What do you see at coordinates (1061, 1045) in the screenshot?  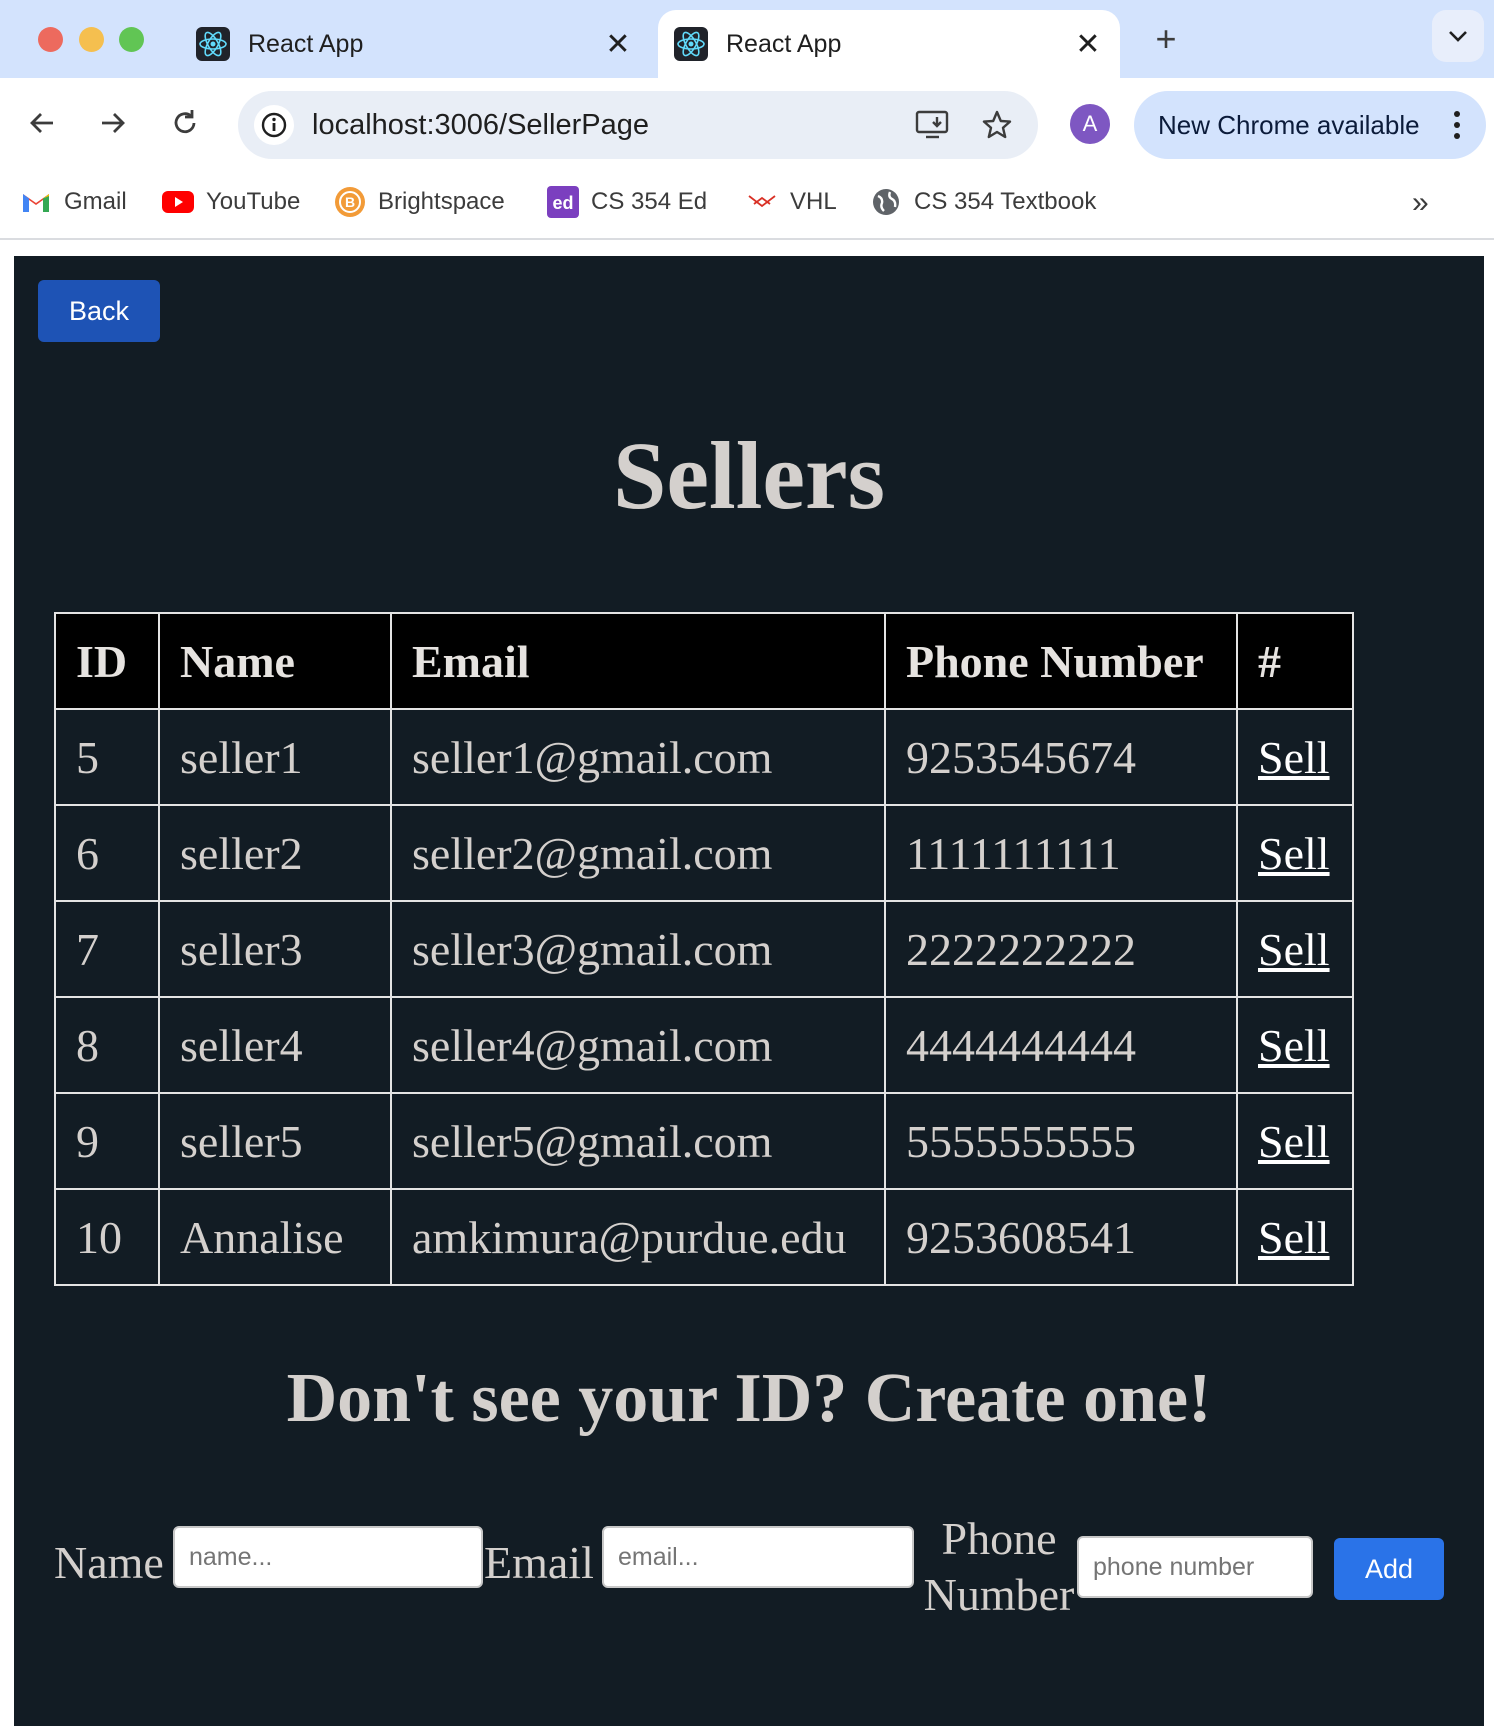 I see `cell-phone: 4444444444` at bounding box center [1061, 1045].